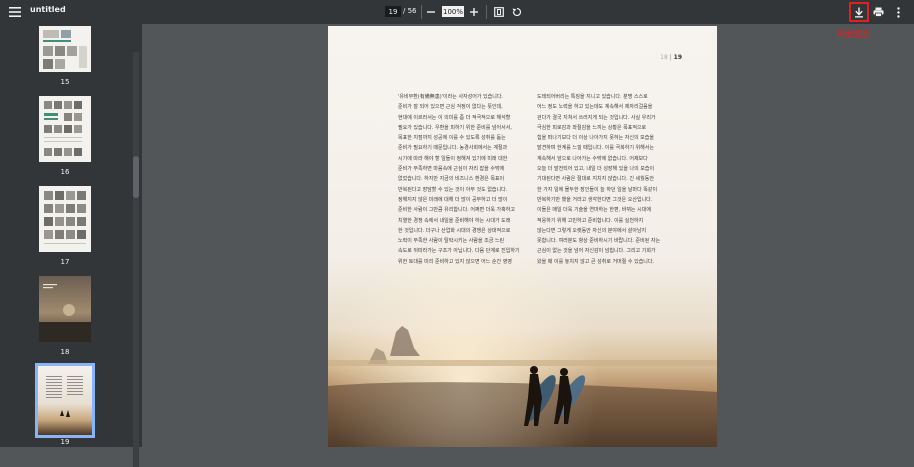 This screenshot has height=467, width=914. Describe the element at coordinates (451, 241) in the screenshot. I see `text-line: 노력이 부족한 사람이 탈락시키는 사람을 조금 느린` at that location.